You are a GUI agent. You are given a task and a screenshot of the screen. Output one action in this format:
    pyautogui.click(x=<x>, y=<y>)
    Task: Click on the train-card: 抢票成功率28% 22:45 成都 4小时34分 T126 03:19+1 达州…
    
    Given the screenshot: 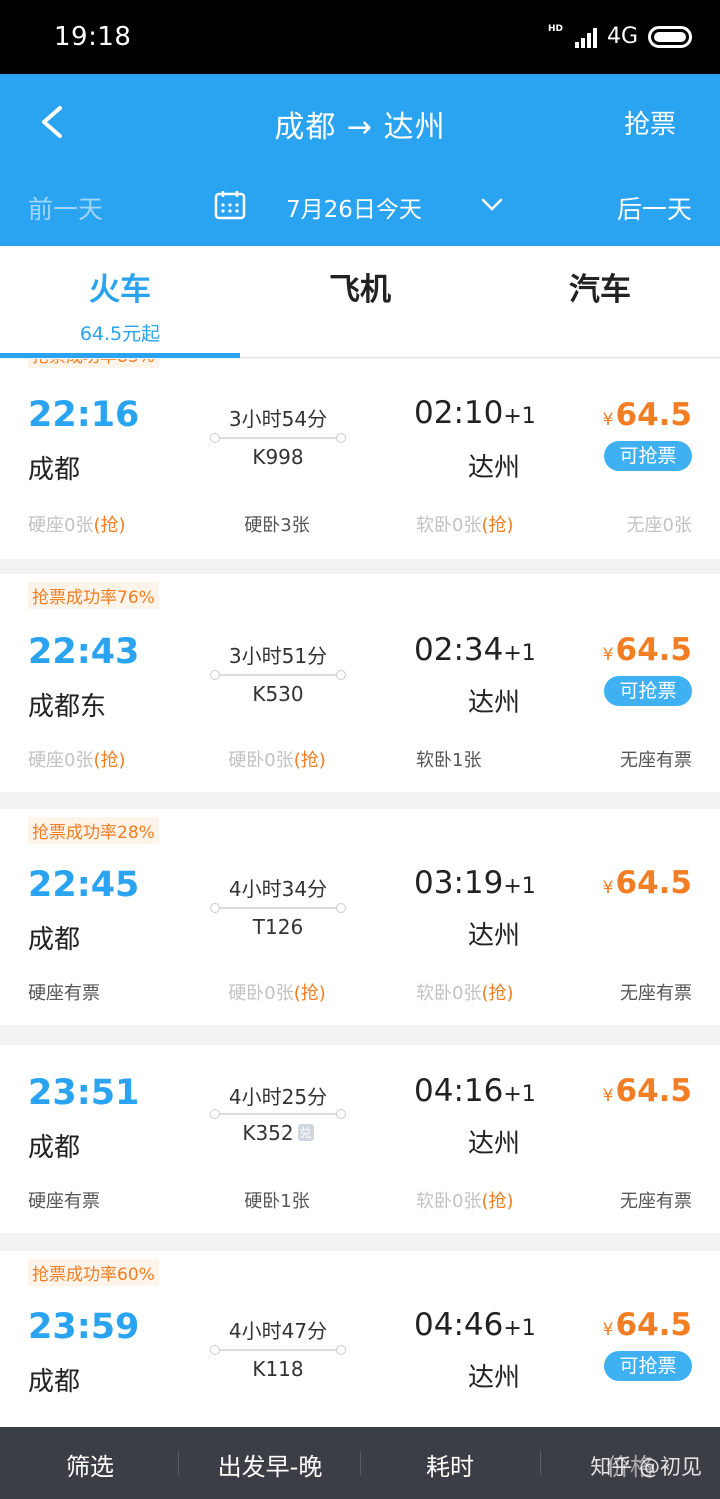 What is the action you would take?
    pyautogui.click(x=360, y=917)
    